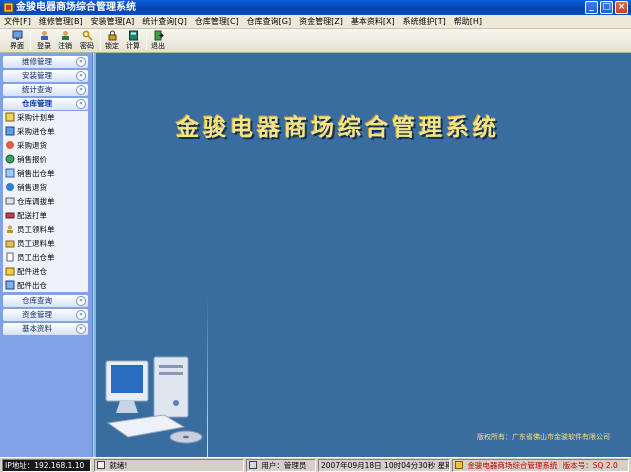  Describe the element at coordinates (81, 104) in the screenshot. I see `chevron-up-icon: «` at that location.